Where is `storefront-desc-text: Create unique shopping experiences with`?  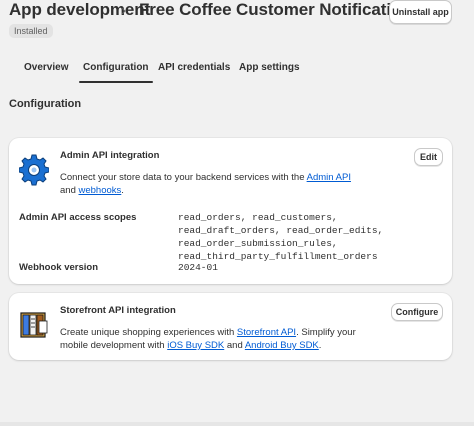
storefront-desc-text: Create unique shopping experiences with is located at coordinates (148, 332).